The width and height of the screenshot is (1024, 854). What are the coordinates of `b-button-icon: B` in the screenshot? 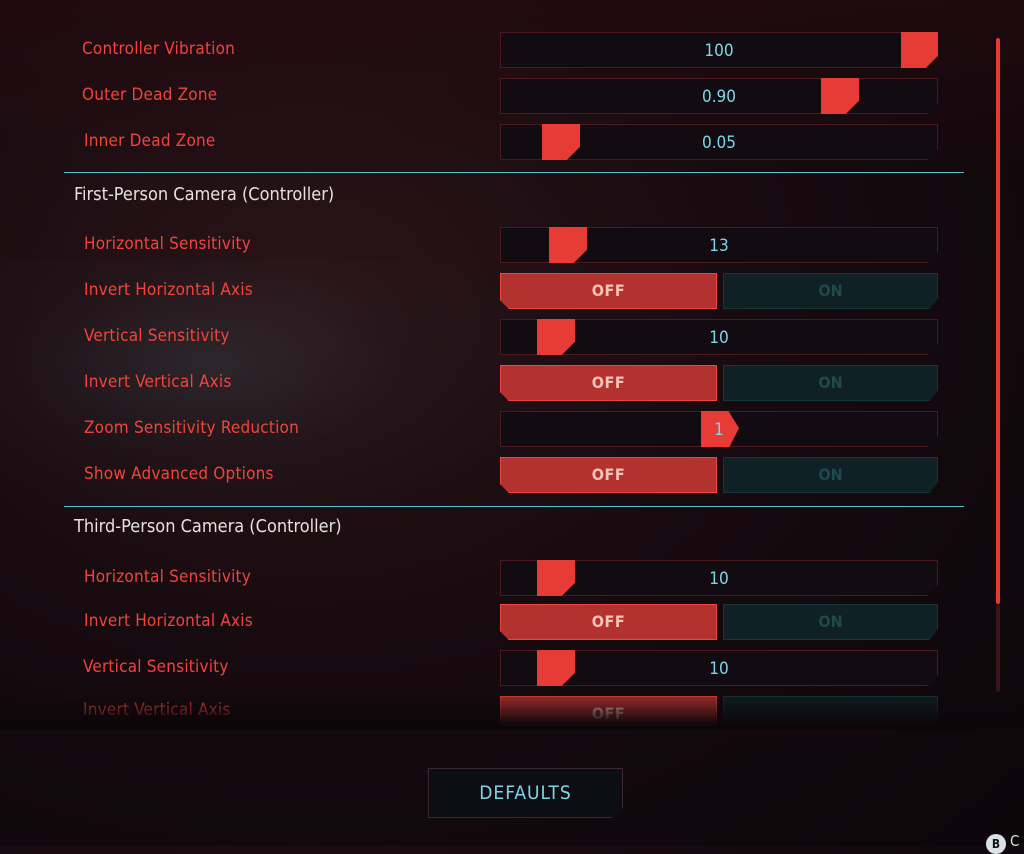 It's located at (996, 844).